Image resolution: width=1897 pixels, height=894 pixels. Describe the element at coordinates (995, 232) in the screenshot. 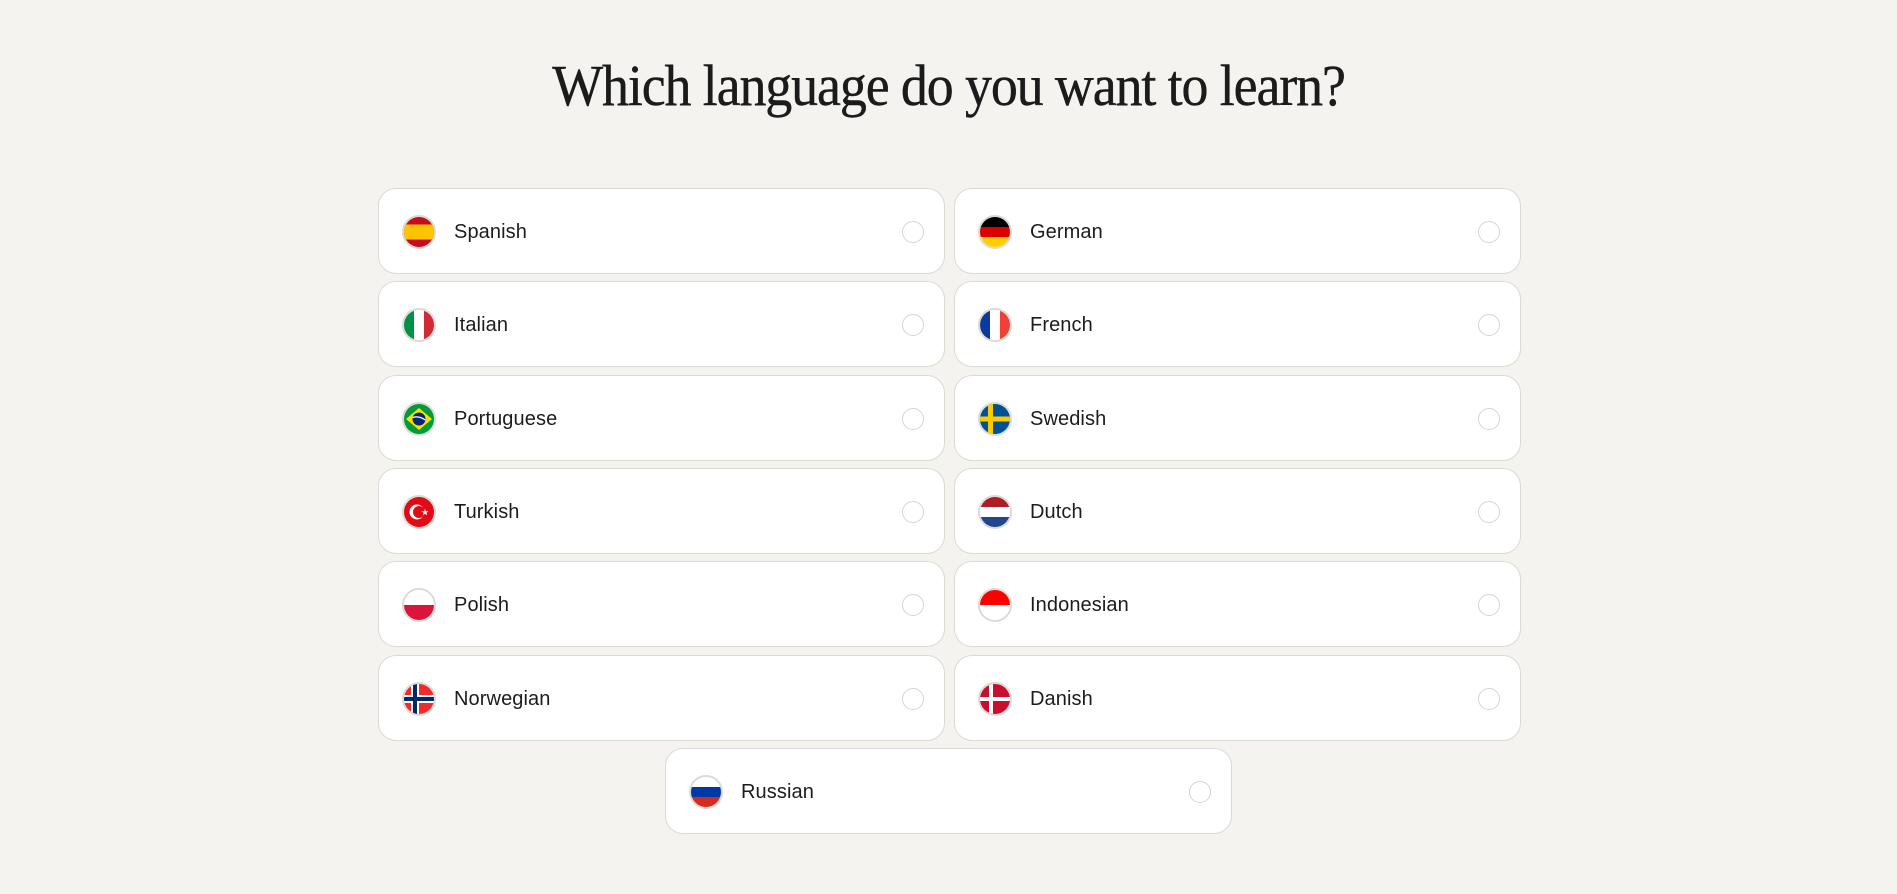

I see `germany-flag-icon` at that location.